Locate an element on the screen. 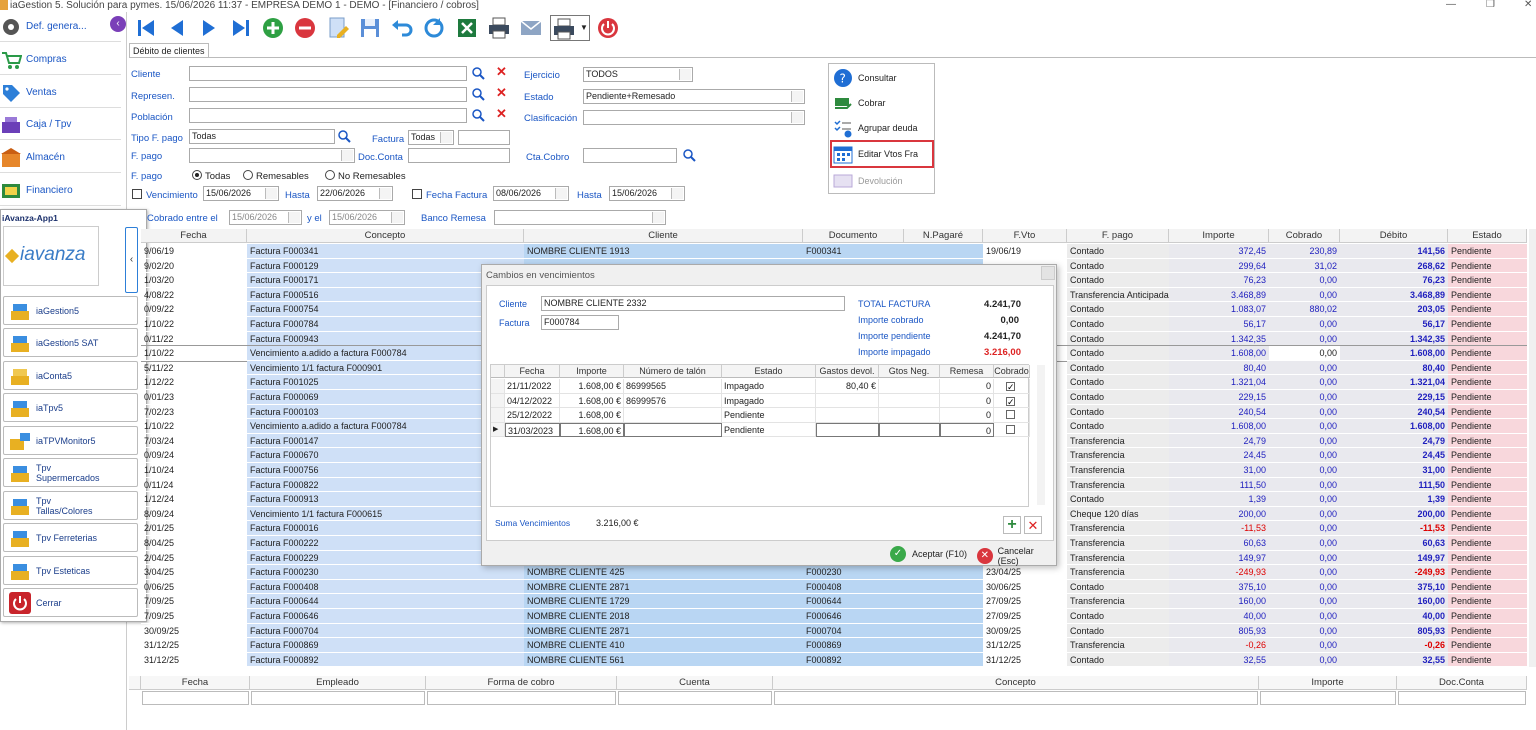  exit-icon is located at coordinates (608, 28).